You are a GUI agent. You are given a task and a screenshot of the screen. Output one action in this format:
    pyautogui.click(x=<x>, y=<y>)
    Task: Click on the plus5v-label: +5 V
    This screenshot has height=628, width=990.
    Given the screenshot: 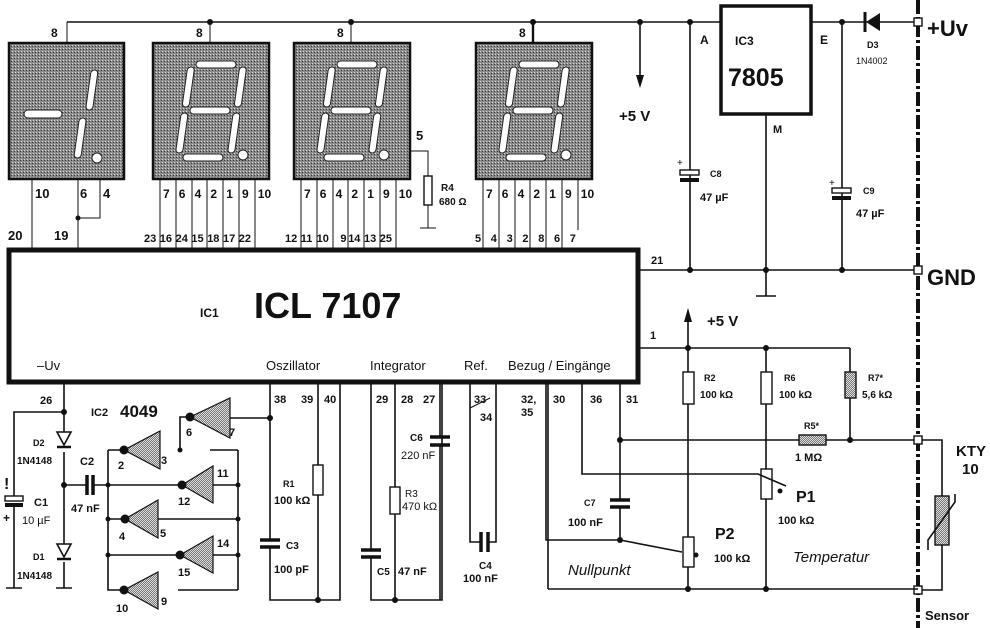 What is the action you would take?
    pyautogui.click(x=634, y=116)
    